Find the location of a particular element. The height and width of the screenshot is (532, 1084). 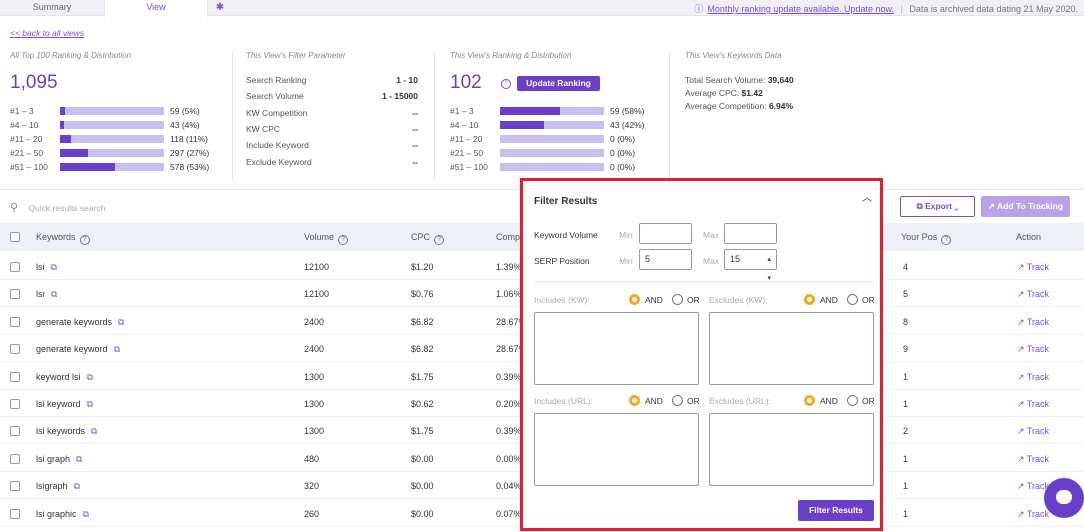

distribution-row: #1 – 3 59 (5%) is located at coordinates (125, 112).